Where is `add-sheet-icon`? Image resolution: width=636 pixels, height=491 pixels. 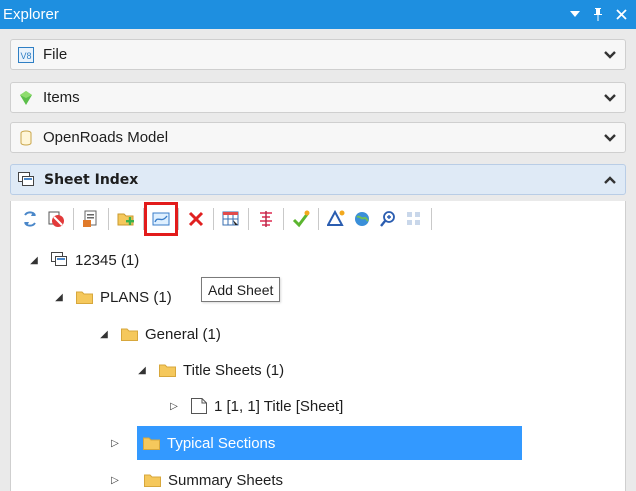
add-sheet-icon is located at coordinates (161, 219).